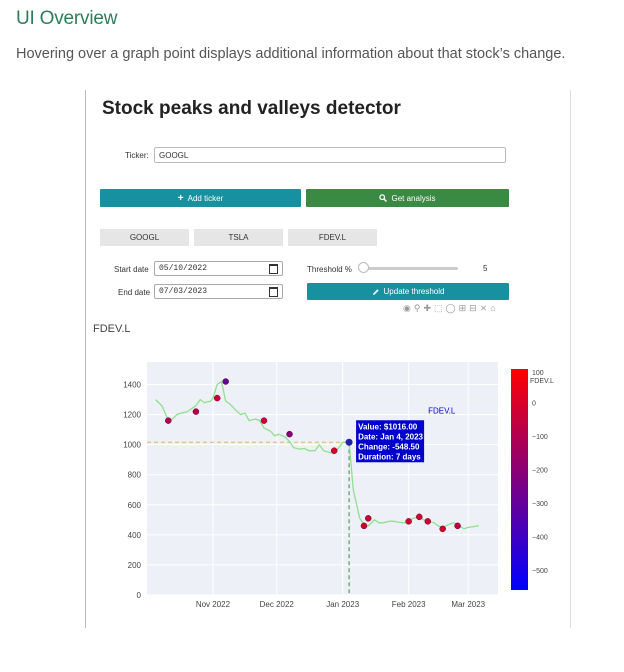 Image resolution: width=624 pixels, height=672 pixels. What do you see at coordinates (468, 604) in the screenshot?
I see `x-tick-label: Mar 2023` at bounding box center [468, 604].